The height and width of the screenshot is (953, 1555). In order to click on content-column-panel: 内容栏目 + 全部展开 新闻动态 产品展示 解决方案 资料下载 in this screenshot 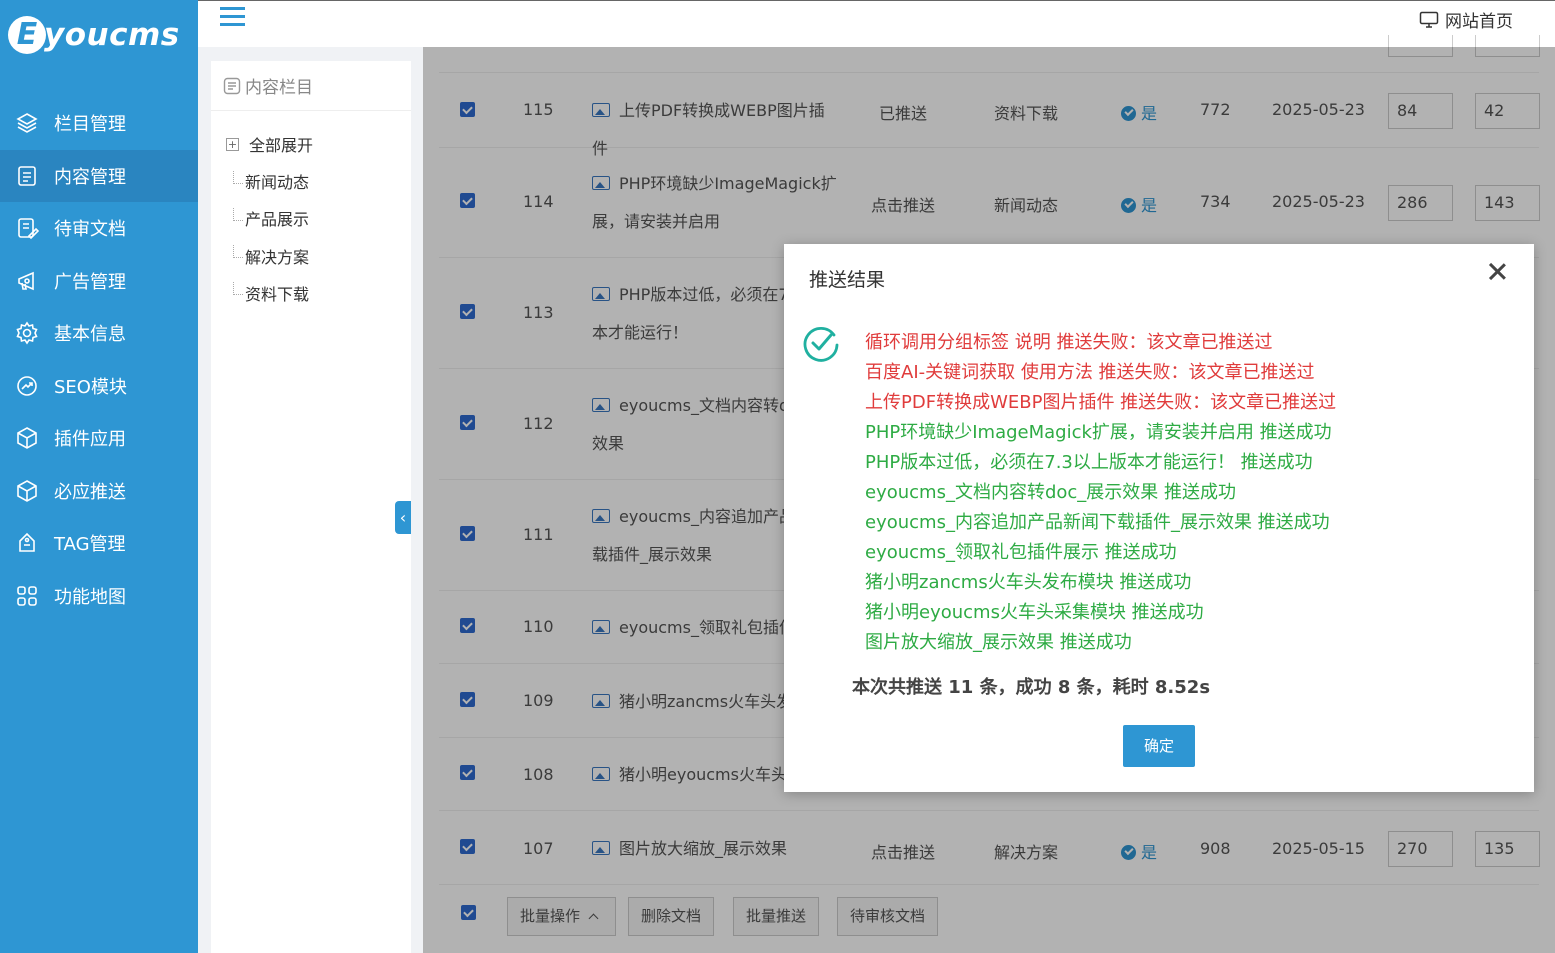, I will do `click(311, 507)`.